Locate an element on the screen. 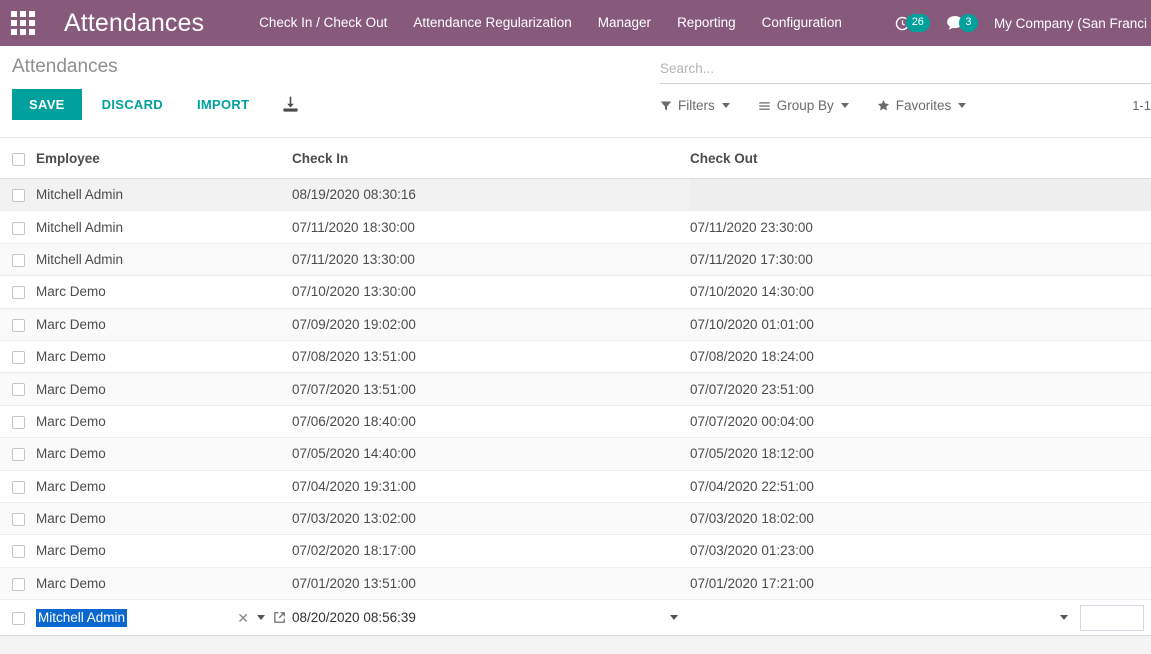 The width and height of the screenshot is (1151, 654). breadcrumb: Attendances is located at coordinates (336, 63).